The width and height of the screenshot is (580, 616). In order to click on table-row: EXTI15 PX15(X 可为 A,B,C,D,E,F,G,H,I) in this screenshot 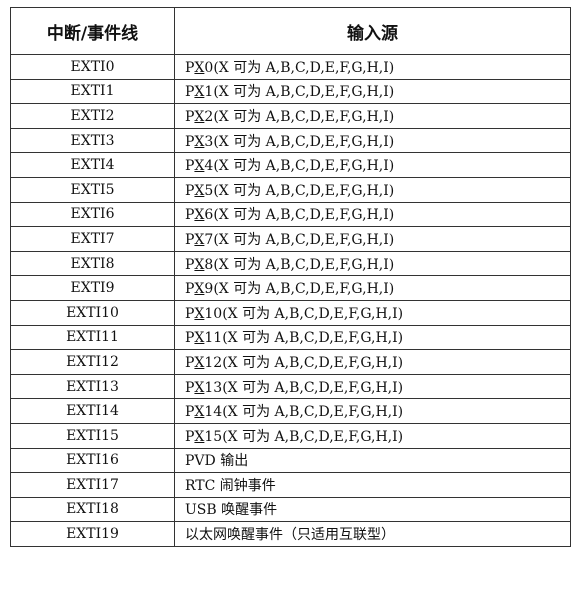, I will do `click(290, 435)`.